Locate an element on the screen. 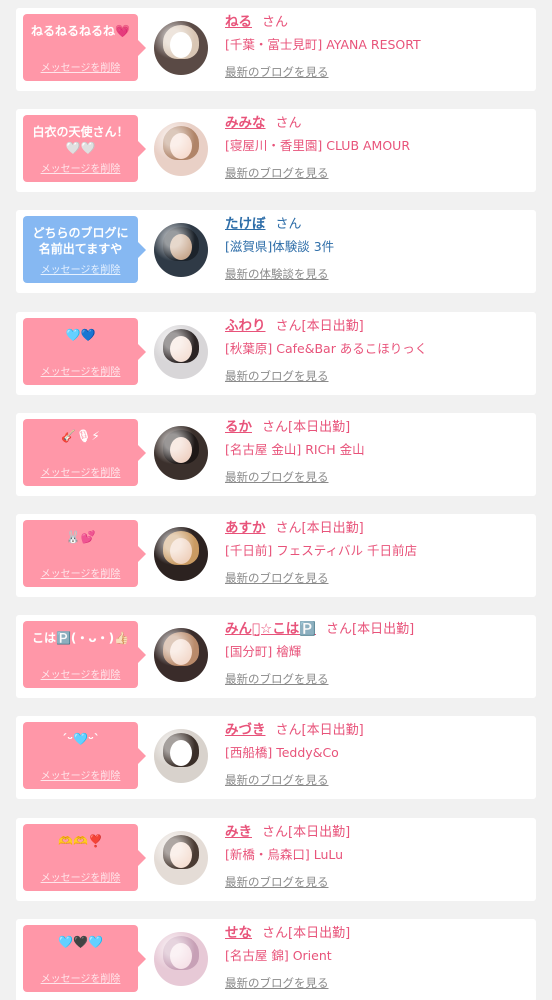 Image resolution: width=552 pixels, height=1000 pixels. latest-post-link: 最新の体験談を見る is located at coordinates (376, 274).